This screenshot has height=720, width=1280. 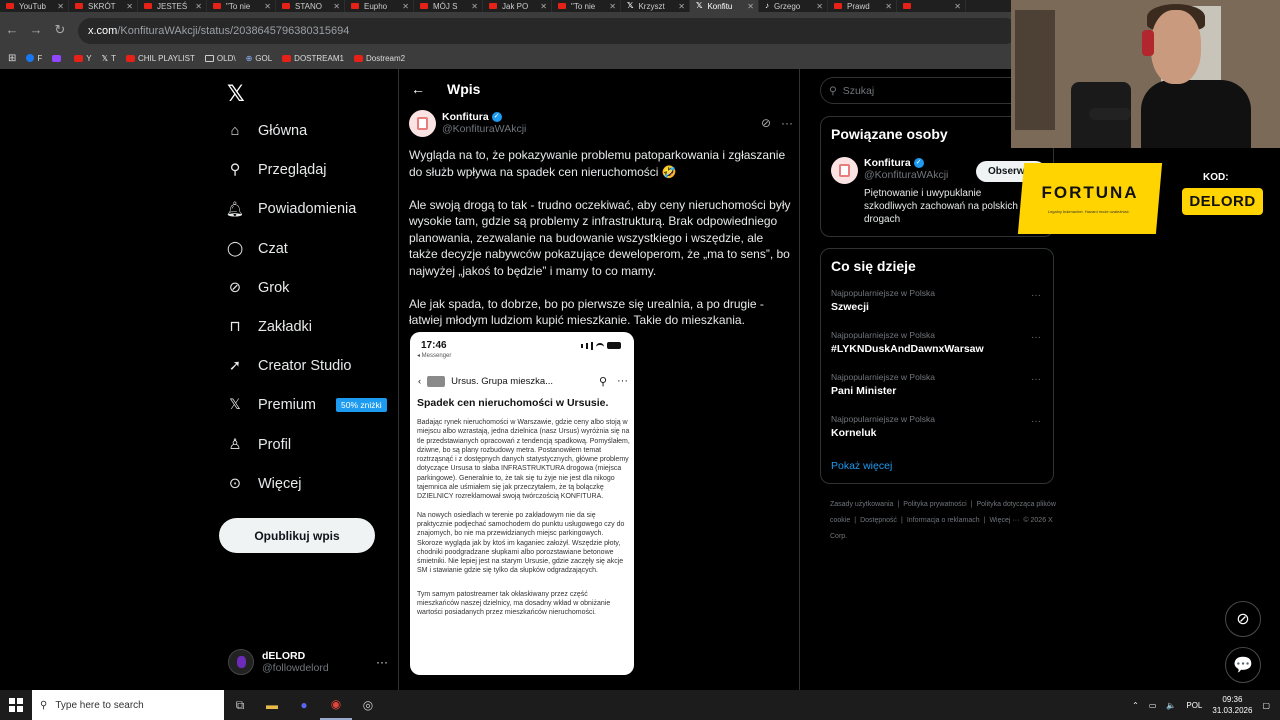 What do you see at coordinates (36, 29) in the screenshot?
I see `forward-icon: →` at bounding box center [36, 29].